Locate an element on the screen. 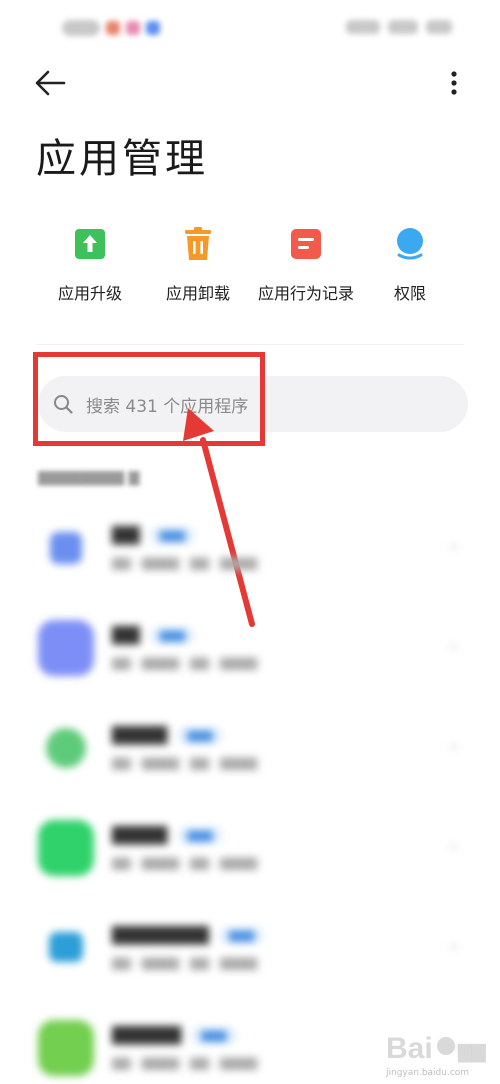 Image resolution: width=500 pixels, height=1084 pixels. record-icon is located at coordinates (306, 244).